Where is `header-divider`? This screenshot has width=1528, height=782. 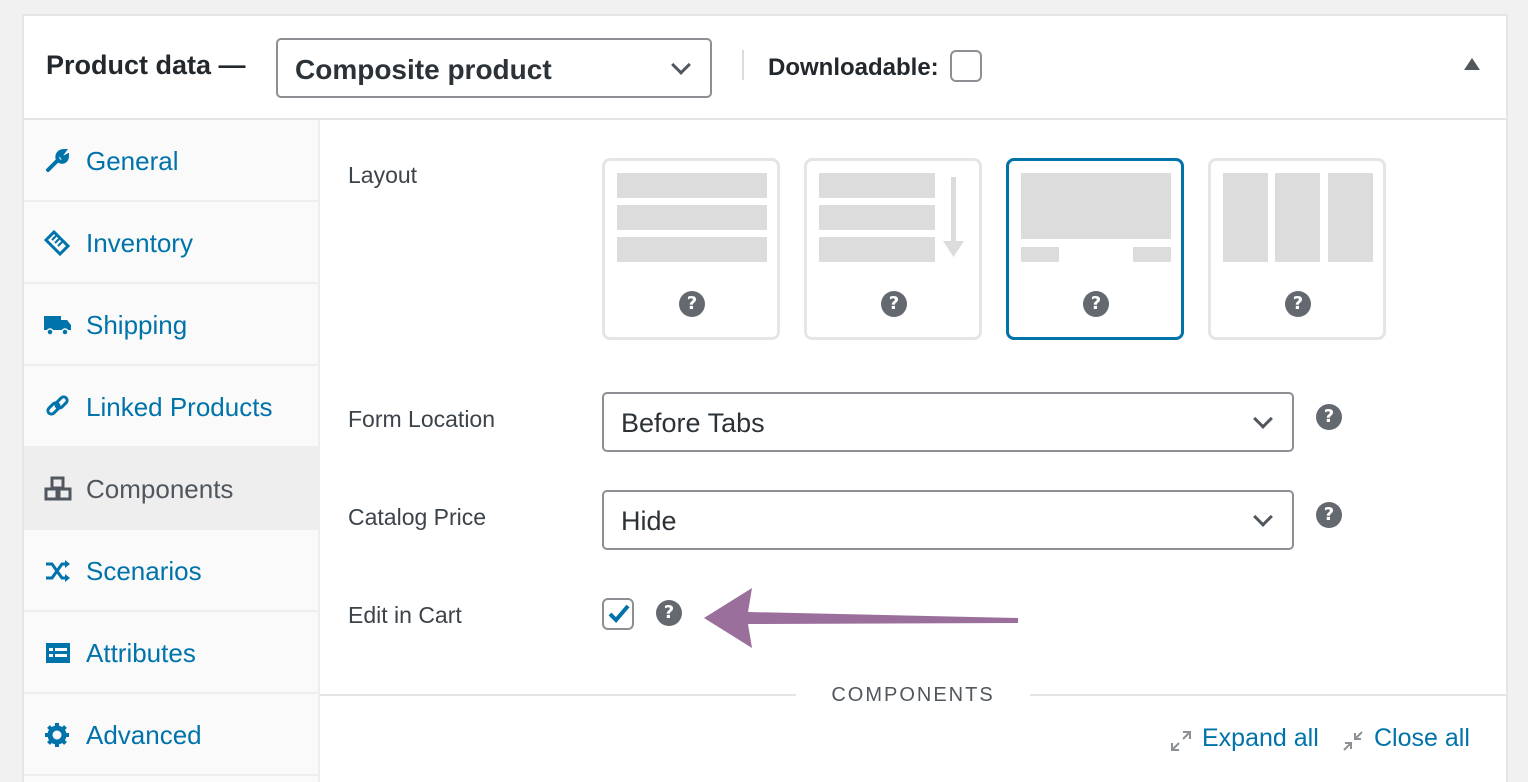 header-divider is located at coordinates (743, 65).